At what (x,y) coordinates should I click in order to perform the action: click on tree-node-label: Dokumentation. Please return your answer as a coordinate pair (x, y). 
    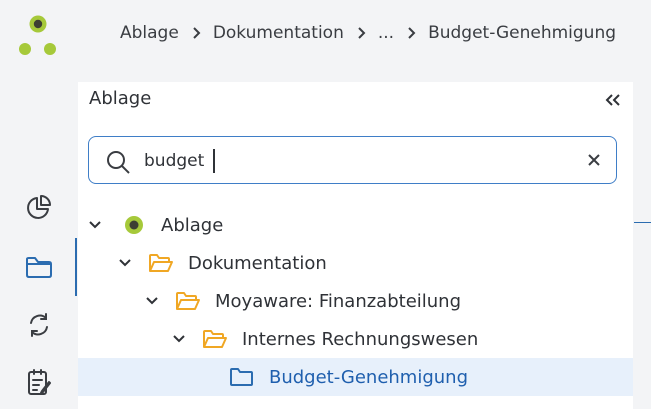
    Looking at the image, I should click on (257, 263).